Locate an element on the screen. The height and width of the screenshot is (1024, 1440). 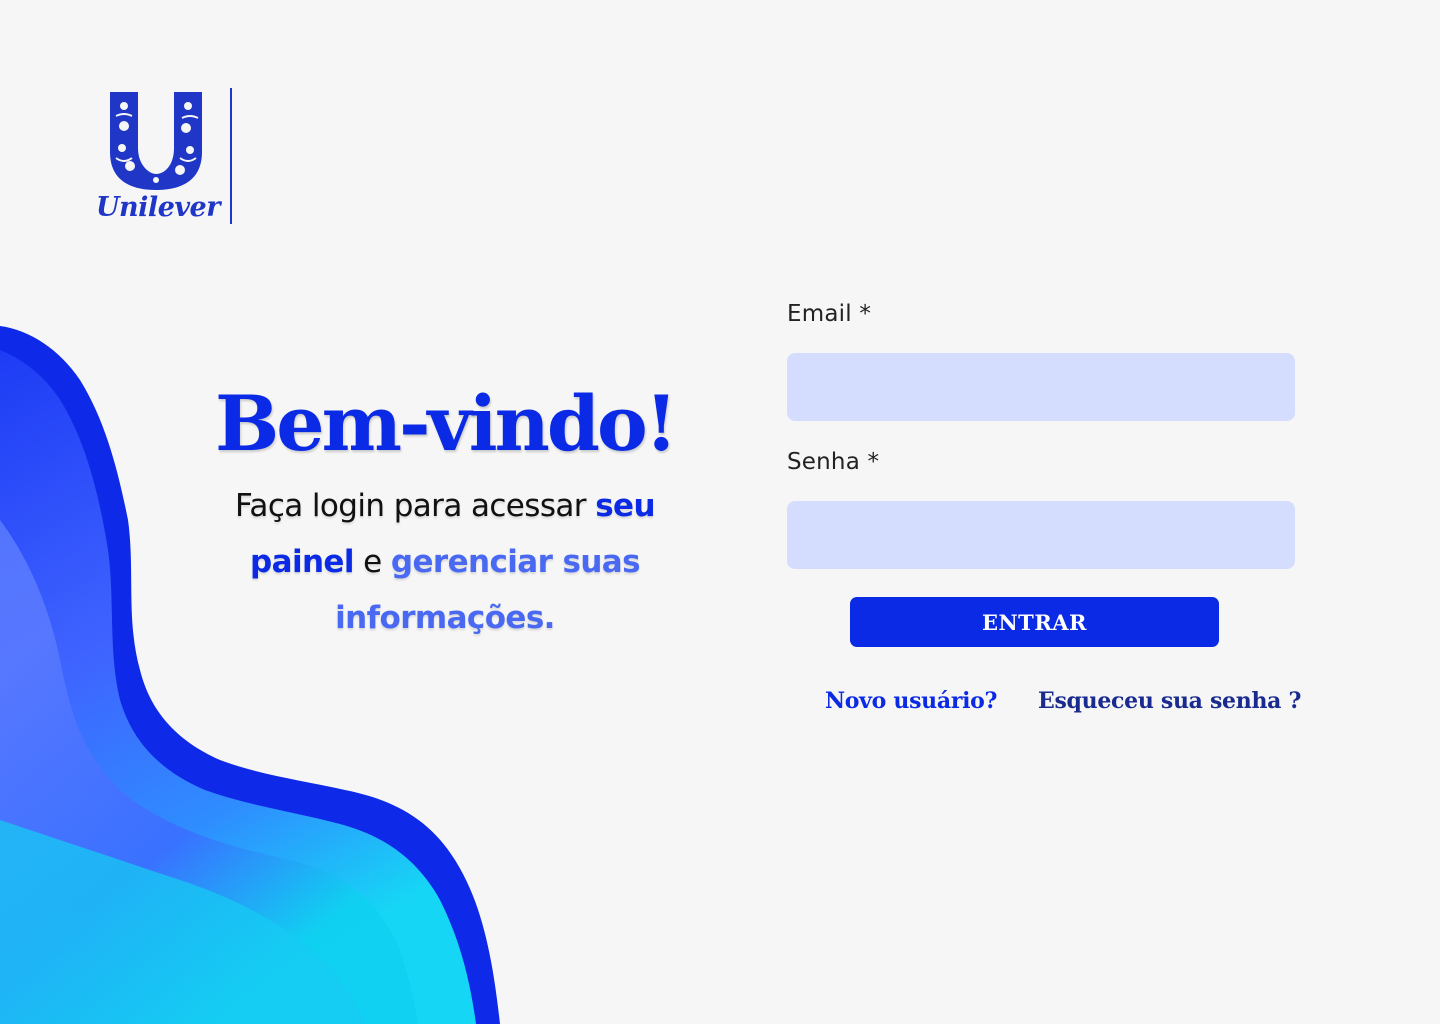
welcome-title: Bem-vindo! is located at coordinates (446, 423).